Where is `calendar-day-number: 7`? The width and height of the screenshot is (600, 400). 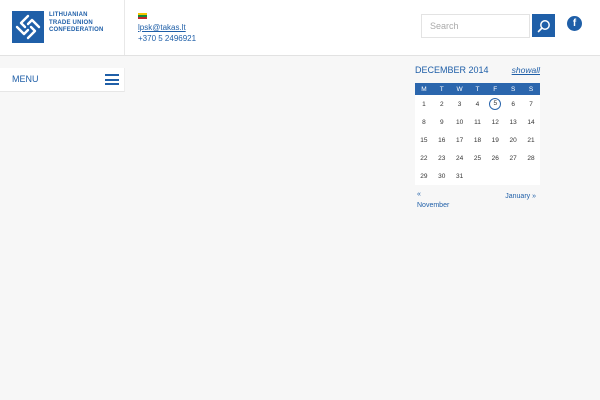
calendar-day-number: 7 is located at coordinates (531, 104).